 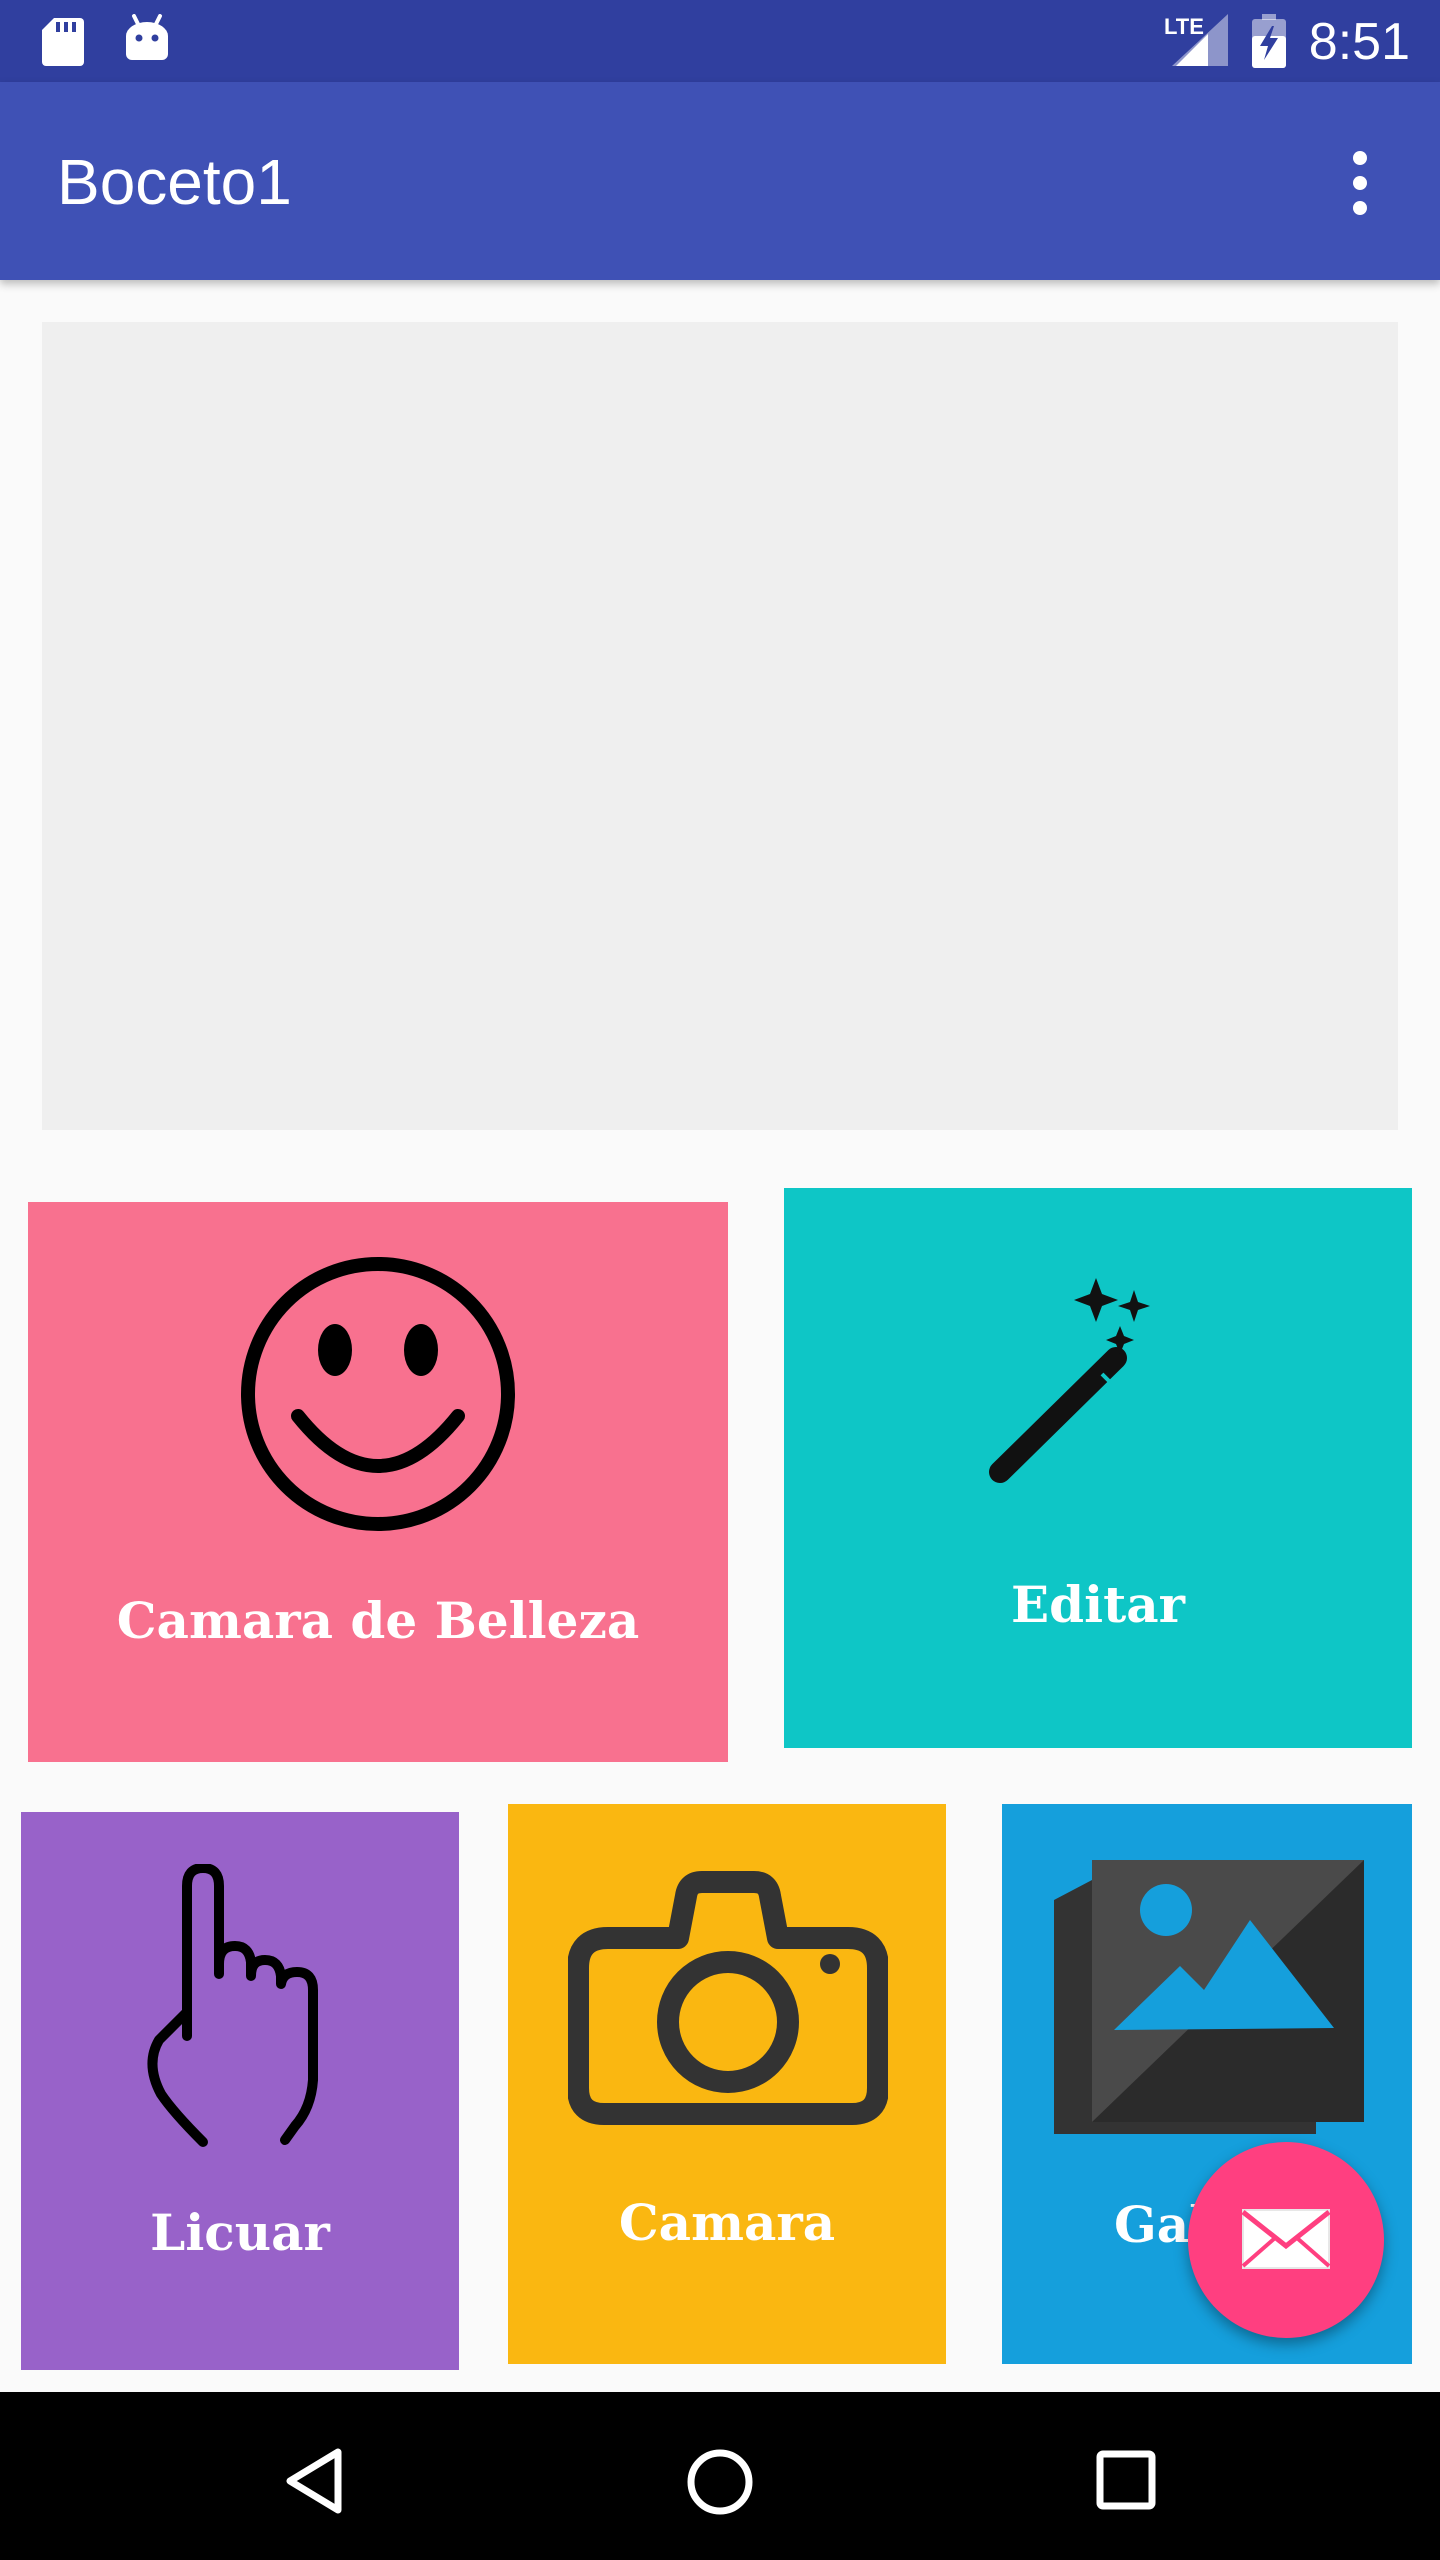 I want to click on magic-wand-icon, so click(x=1069, y=1380).